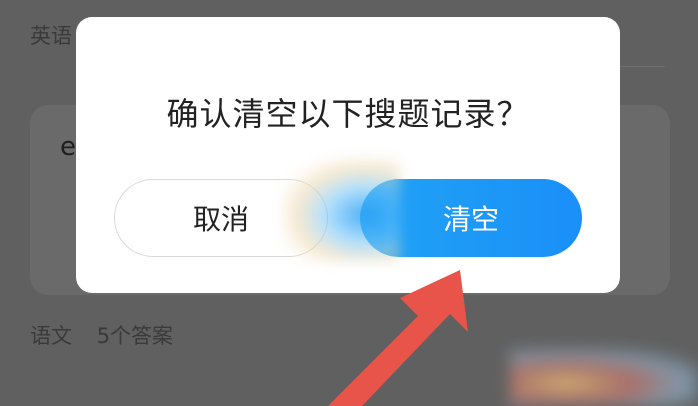 The width and height of the screenshot is (698, 406). I want to click on divider, so click(642, 66).